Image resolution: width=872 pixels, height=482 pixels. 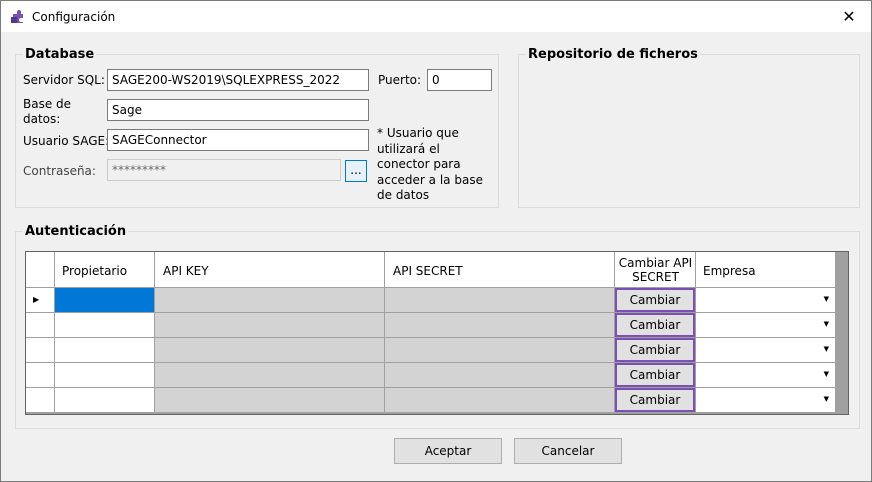 I want to click on server-label: Servidor SQL:, so click(x=64, y=80).